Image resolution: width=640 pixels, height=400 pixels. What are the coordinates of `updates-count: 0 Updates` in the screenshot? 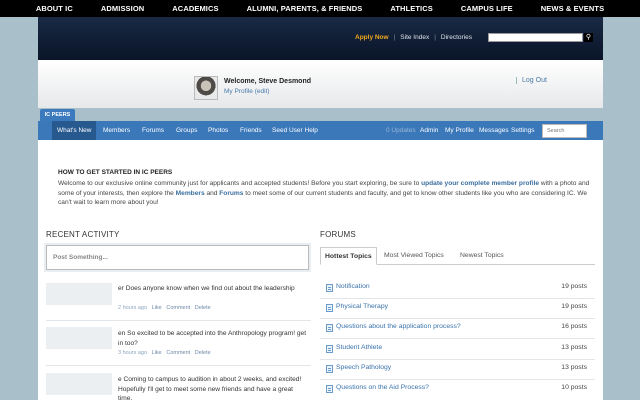 It's located at (401, 130).